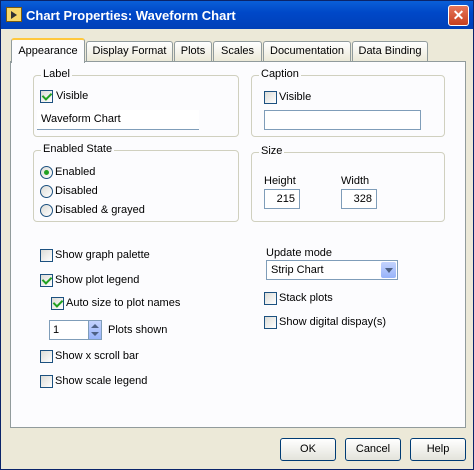 This screenshot has height=470, width=474. Describe the element at coordinates (295, 97) in the screenshot. I see `caption-visible-label: Visible` at that location.